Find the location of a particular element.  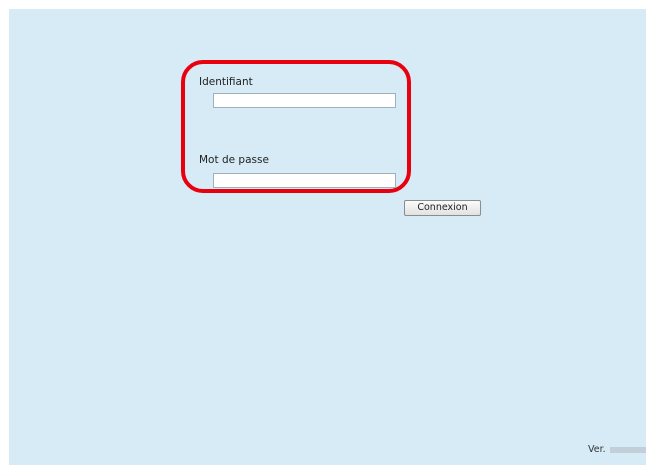

password-input is located at coordinates (304, 180).